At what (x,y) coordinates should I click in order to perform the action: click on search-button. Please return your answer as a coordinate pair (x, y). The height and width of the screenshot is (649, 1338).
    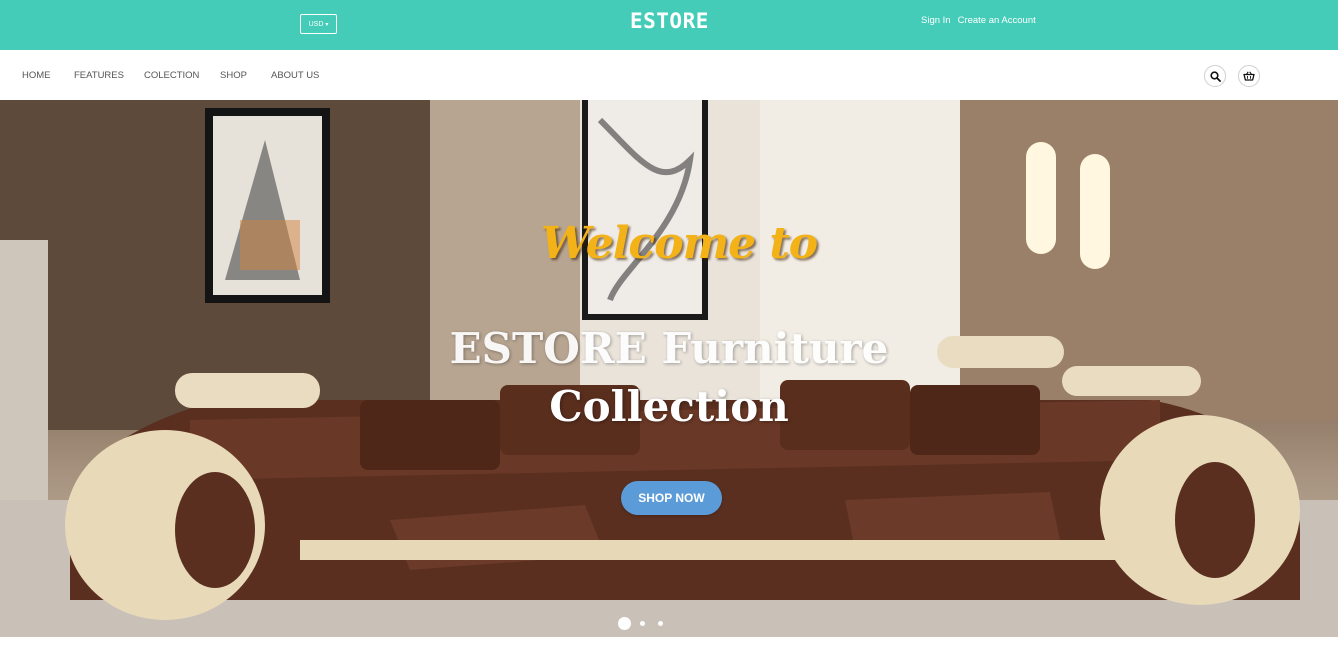
    Looking at the image, I should click on (1215, 76).